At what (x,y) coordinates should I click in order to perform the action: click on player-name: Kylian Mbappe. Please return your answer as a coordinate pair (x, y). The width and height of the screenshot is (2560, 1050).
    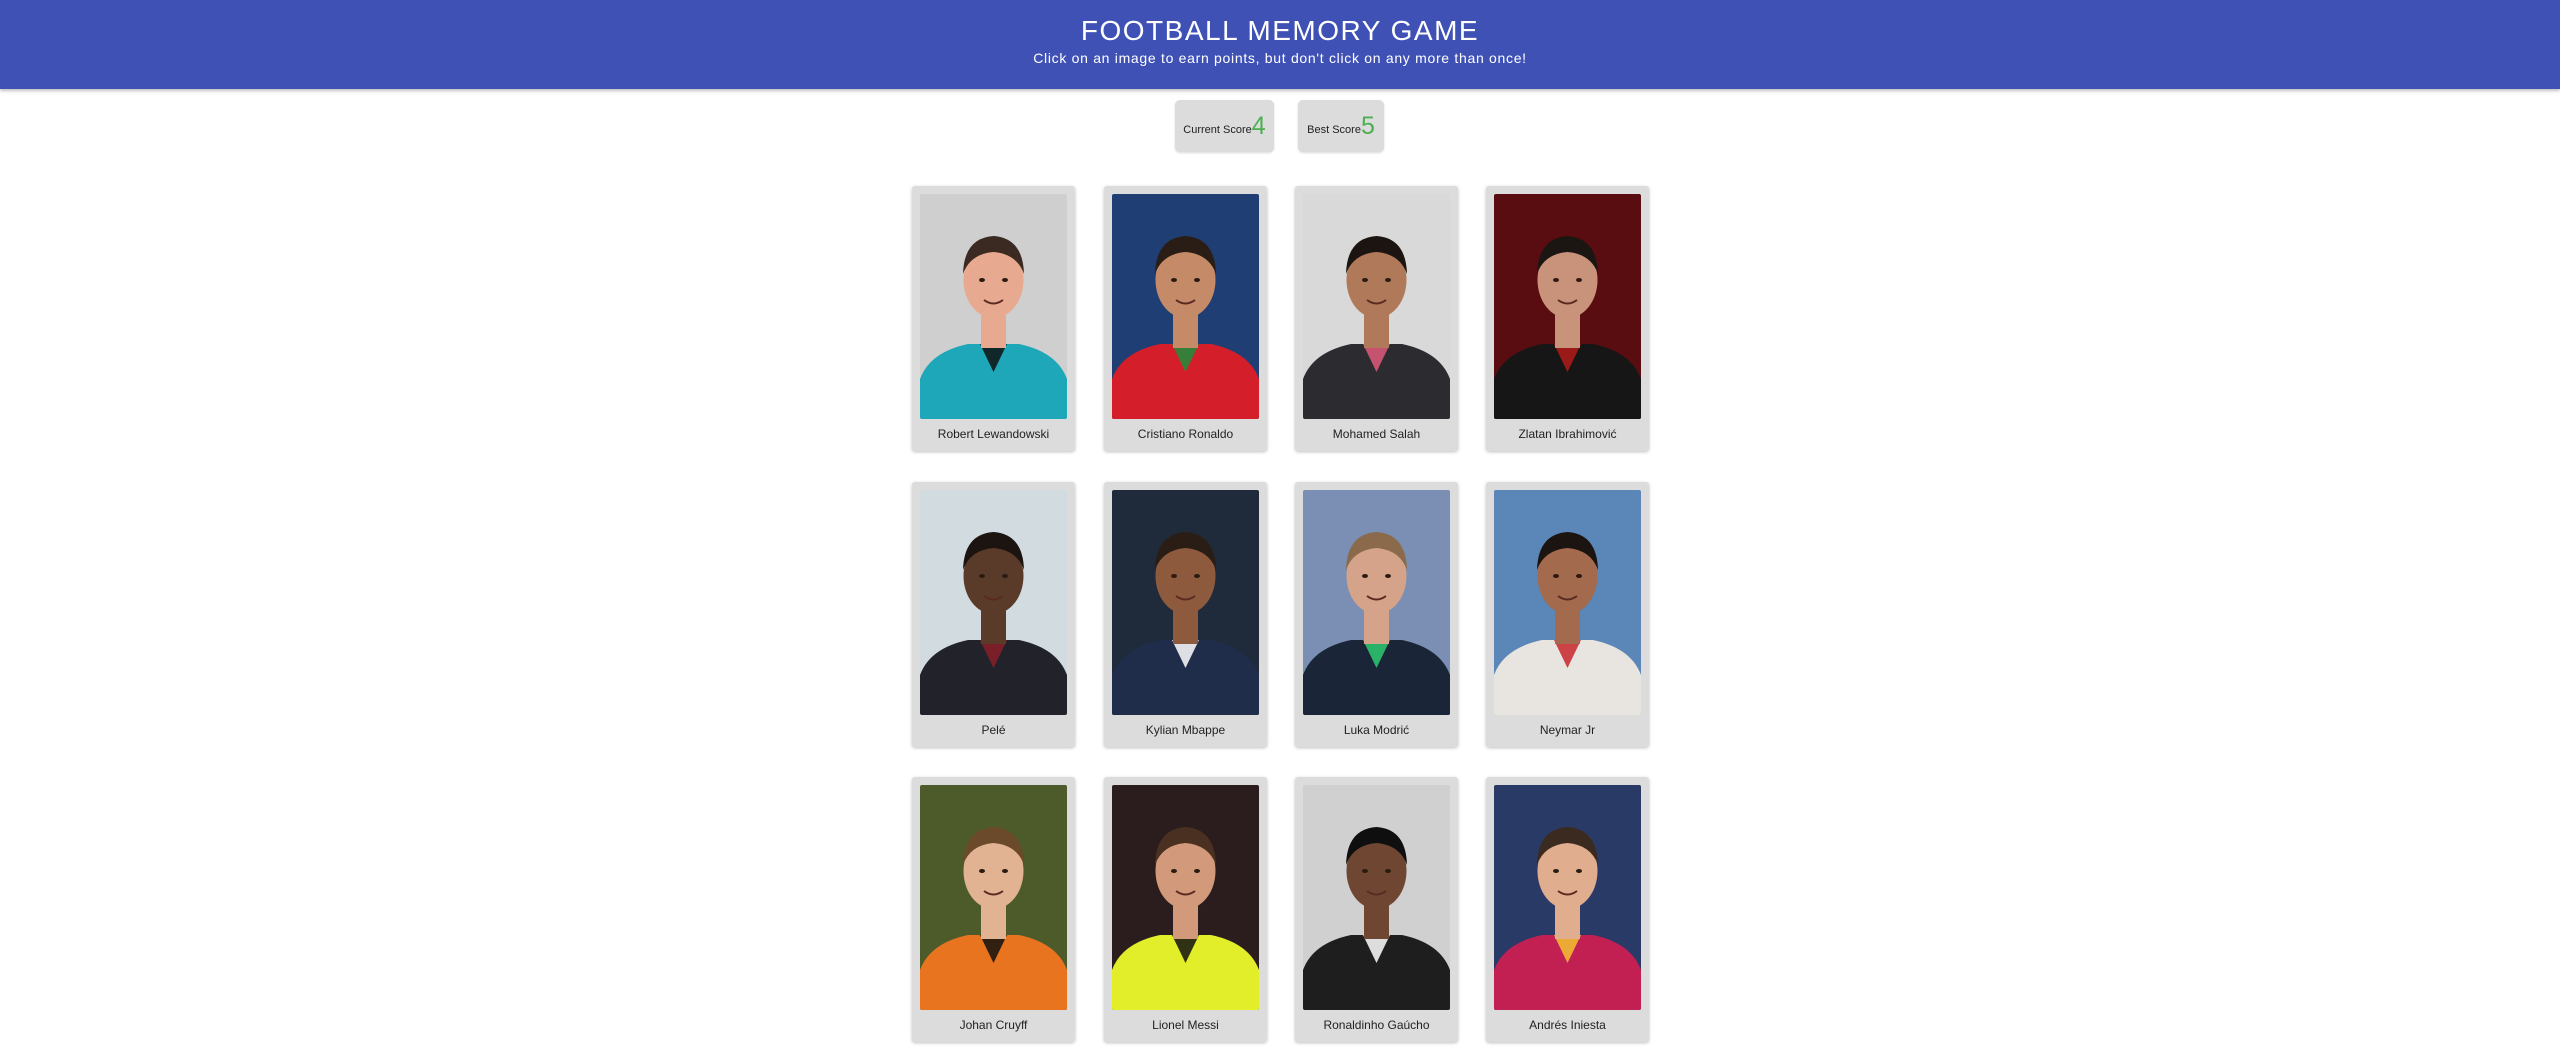
    Looking at the image, I should click on (1185, 730).